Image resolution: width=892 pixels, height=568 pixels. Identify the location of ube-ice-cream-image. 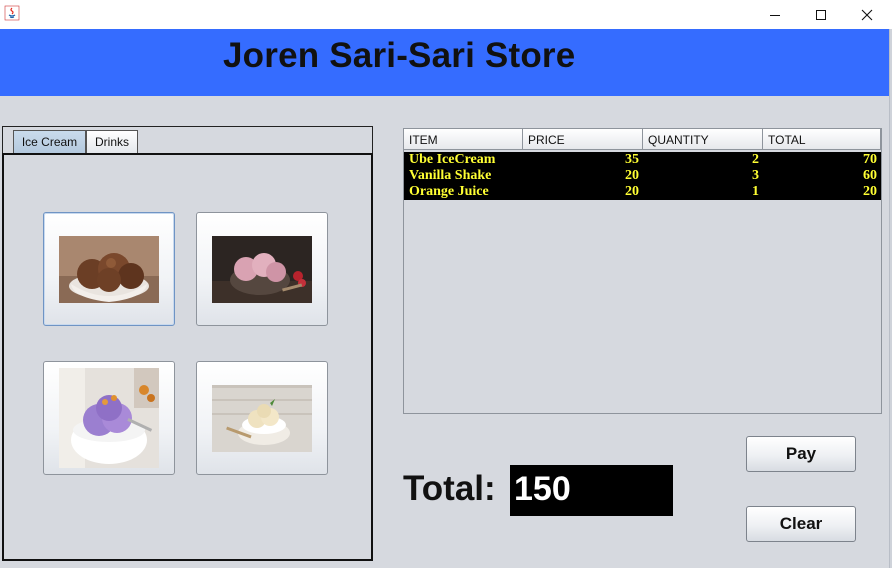
(109, 418).